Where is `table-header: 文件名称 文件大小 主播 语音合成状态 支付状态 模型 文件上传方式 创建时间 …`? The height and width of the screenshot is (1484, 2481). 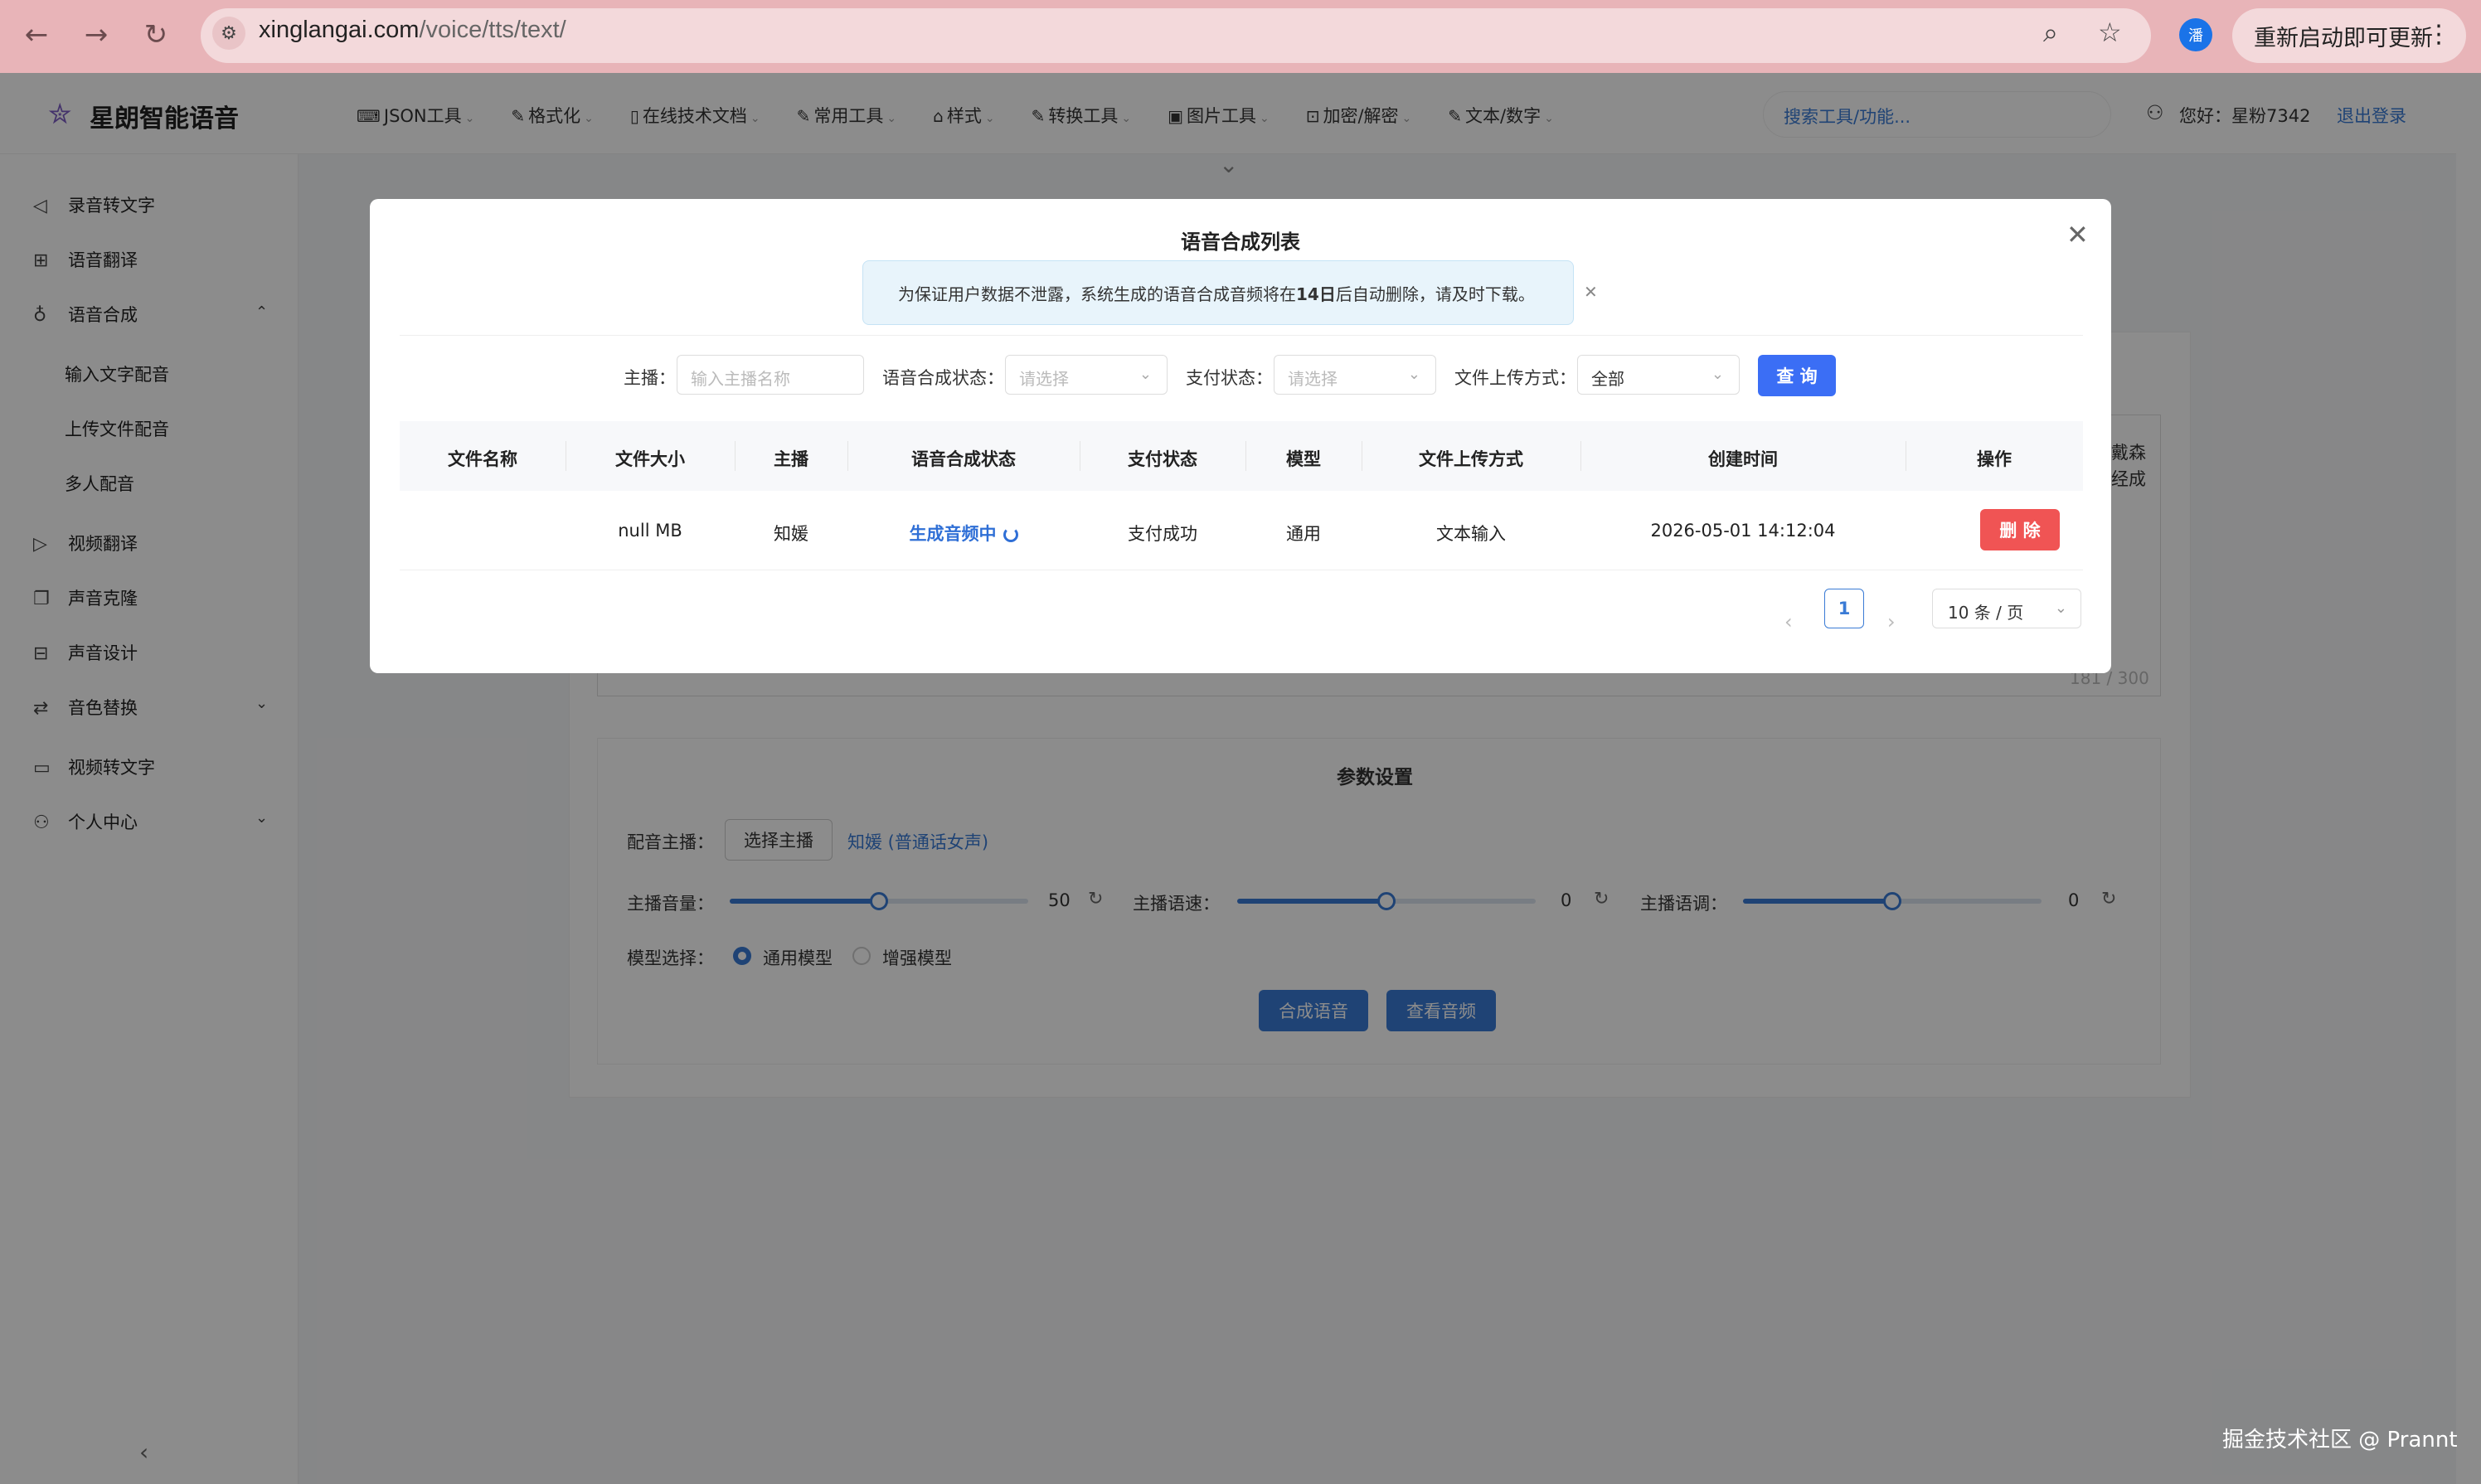 table-header: 文件名称 文件大小 主播 语音合成状态 支付状态 模型 文件上传方式 创建时间 … is located at coordinates (1241, 456).